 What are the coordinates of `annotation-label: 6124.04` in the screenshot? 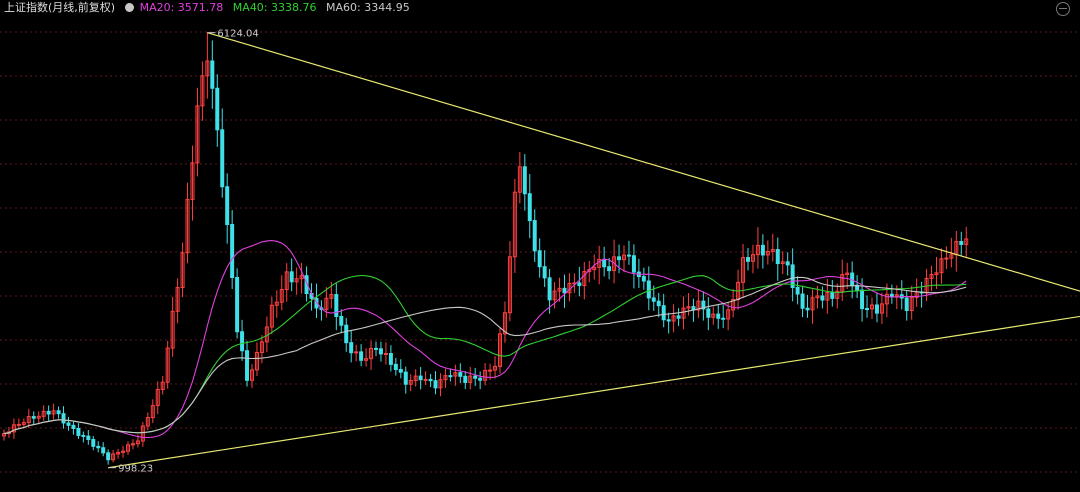 It's located at (237, 34).